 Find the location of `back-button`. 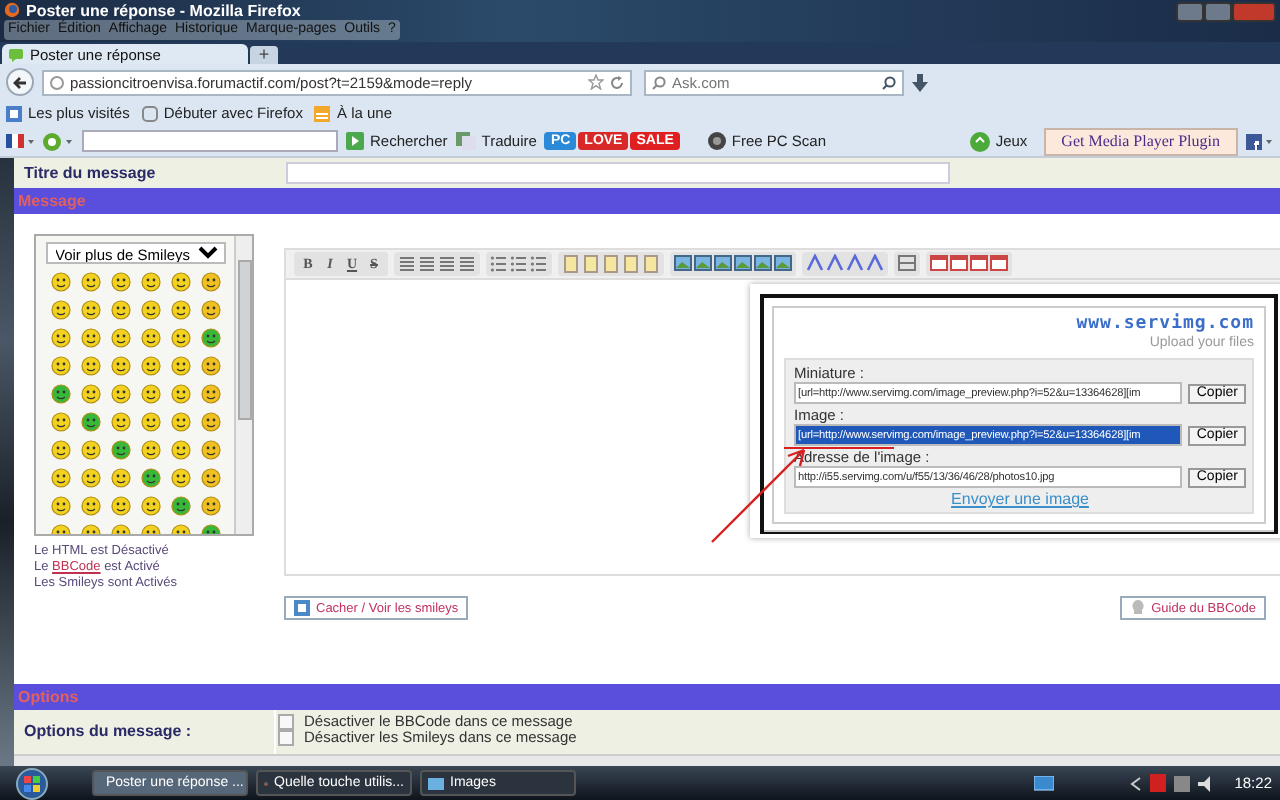

back-button is located at coordinates (20, 82).